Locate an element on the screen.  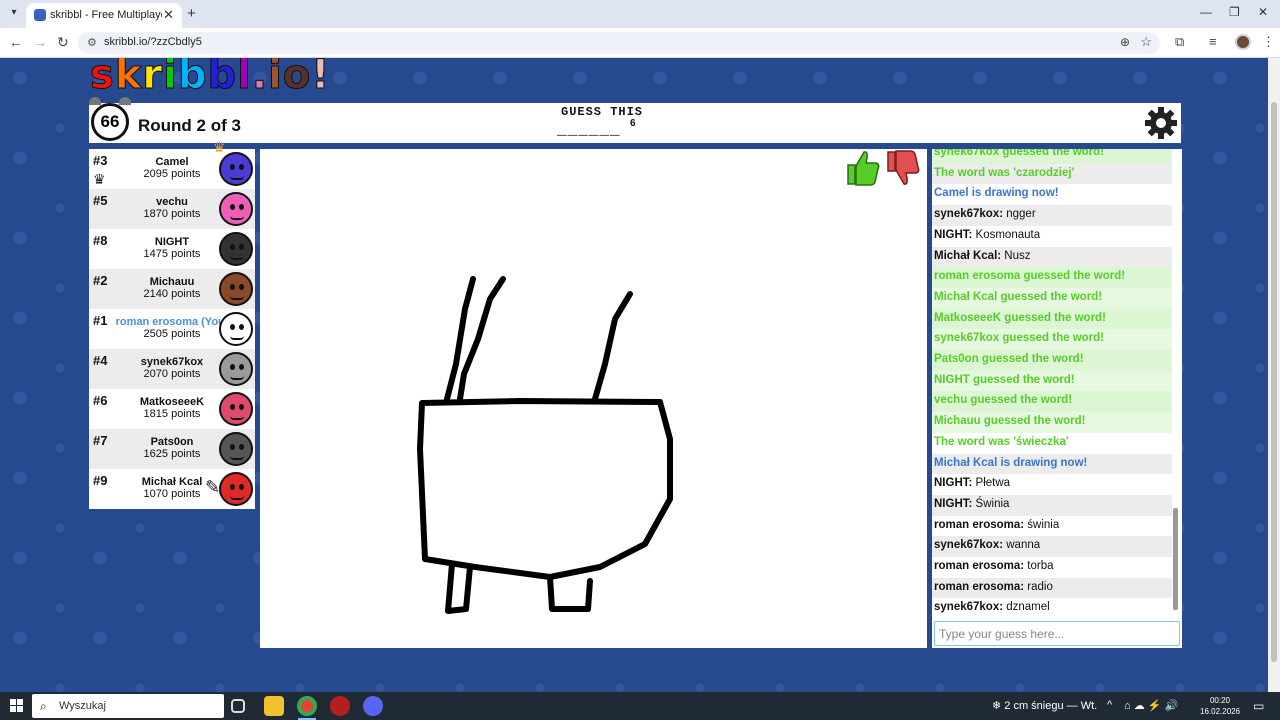
player-row: #4 synek67kox 2070 points is located at coordinates (172, 369).